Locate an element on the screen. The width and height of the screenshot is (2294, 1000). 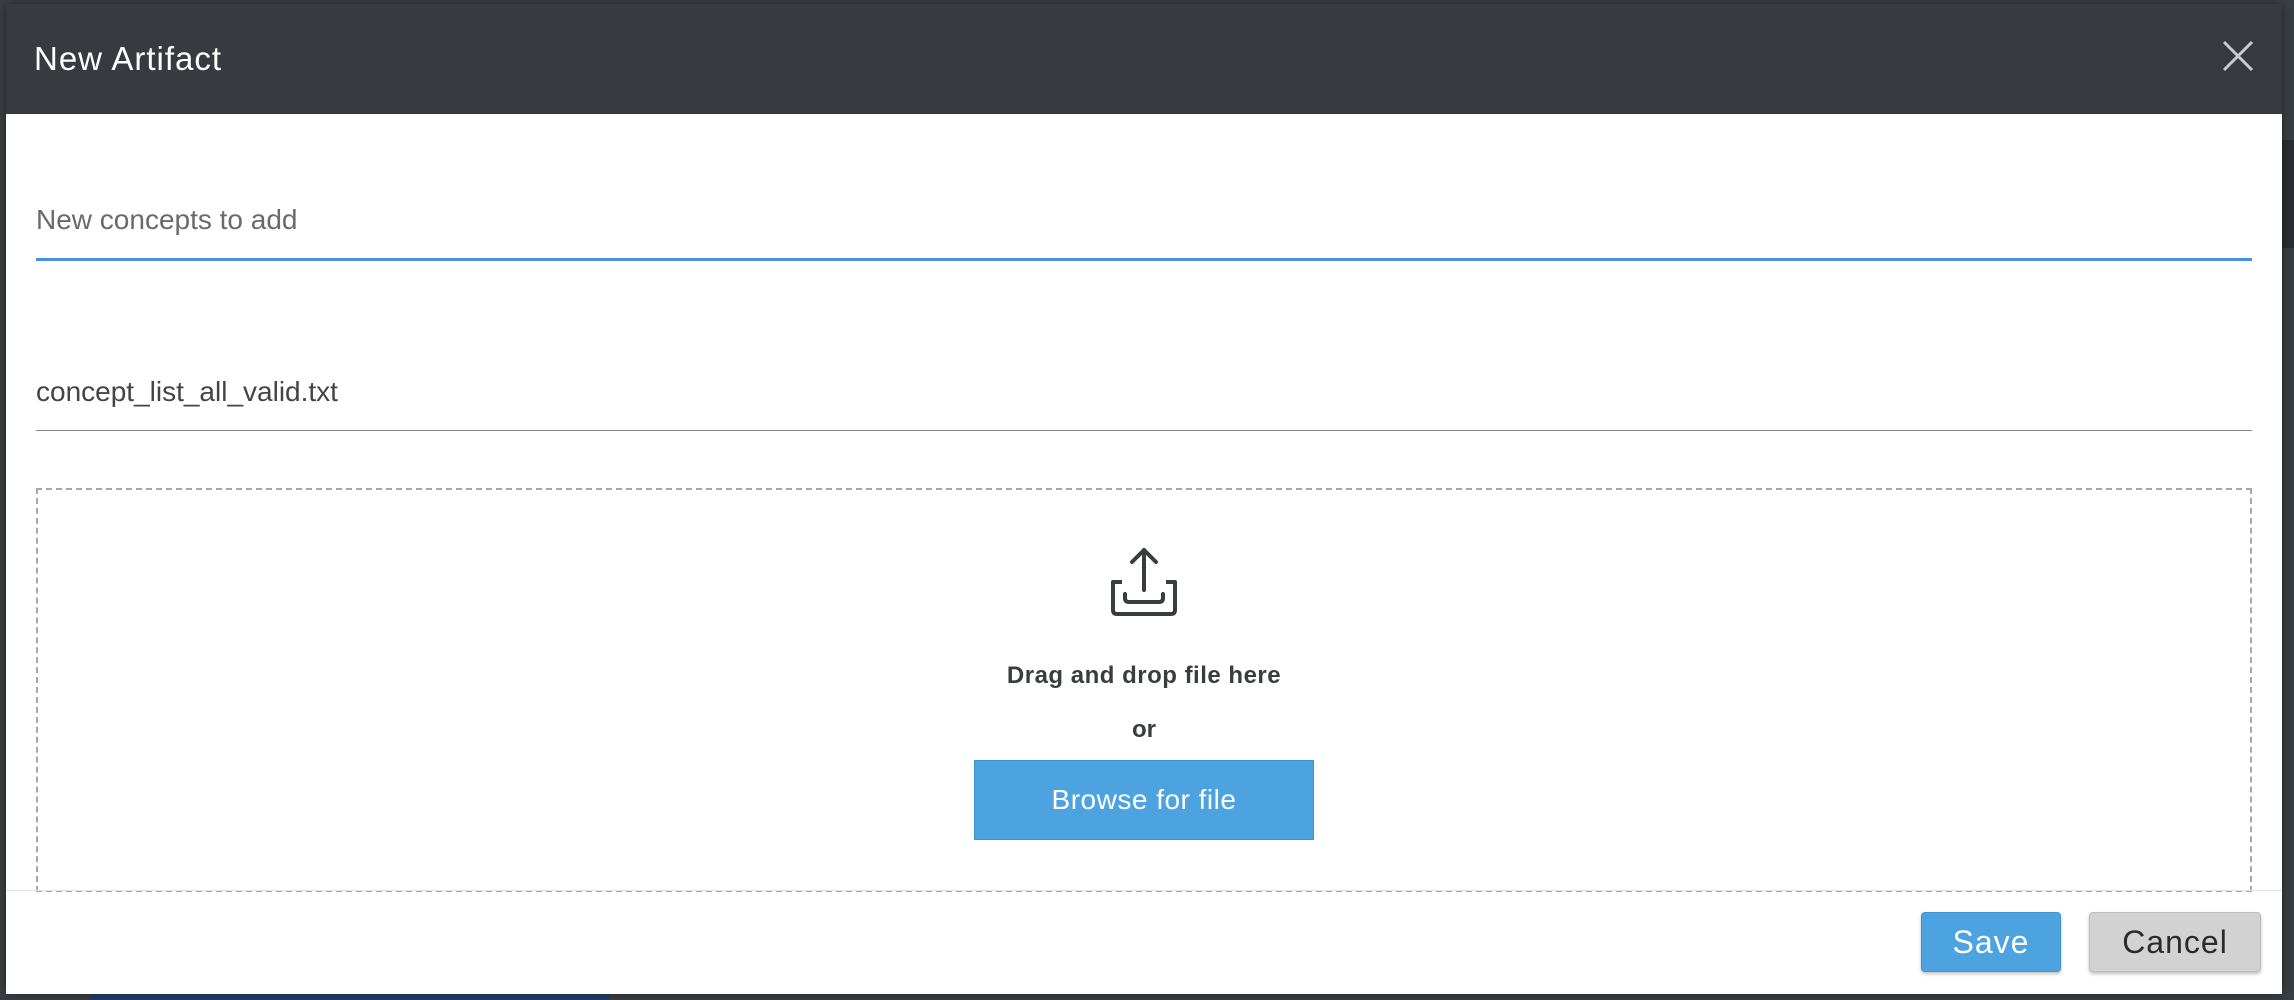
close-button is located at coordinates (2238, 56).